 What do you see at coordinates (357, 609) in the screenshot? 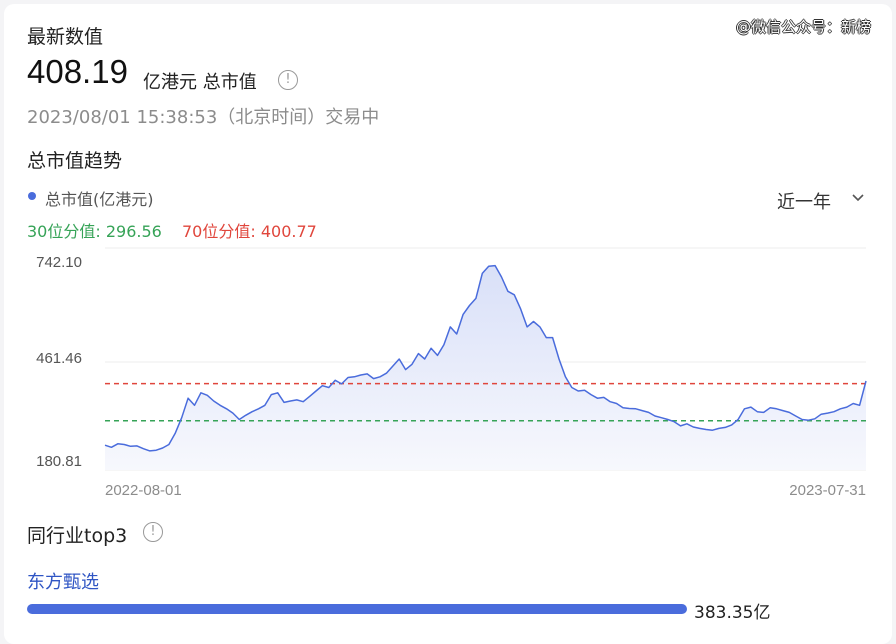
I see `peer-bar` at bounding box center [357, 609].